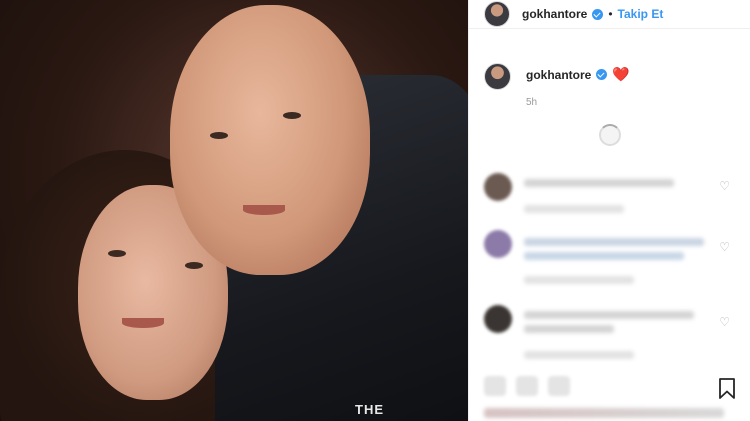 The width and height of the screenshot is (750, 421). I want to click on bookmark-icon, so click(727, 389).